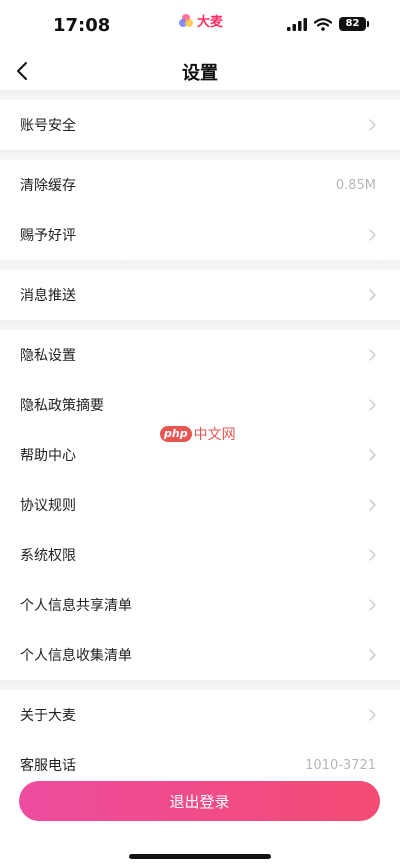 This screenshot has height=866, width=400. I want to click on watermark-badge: php, so click(176, 434).